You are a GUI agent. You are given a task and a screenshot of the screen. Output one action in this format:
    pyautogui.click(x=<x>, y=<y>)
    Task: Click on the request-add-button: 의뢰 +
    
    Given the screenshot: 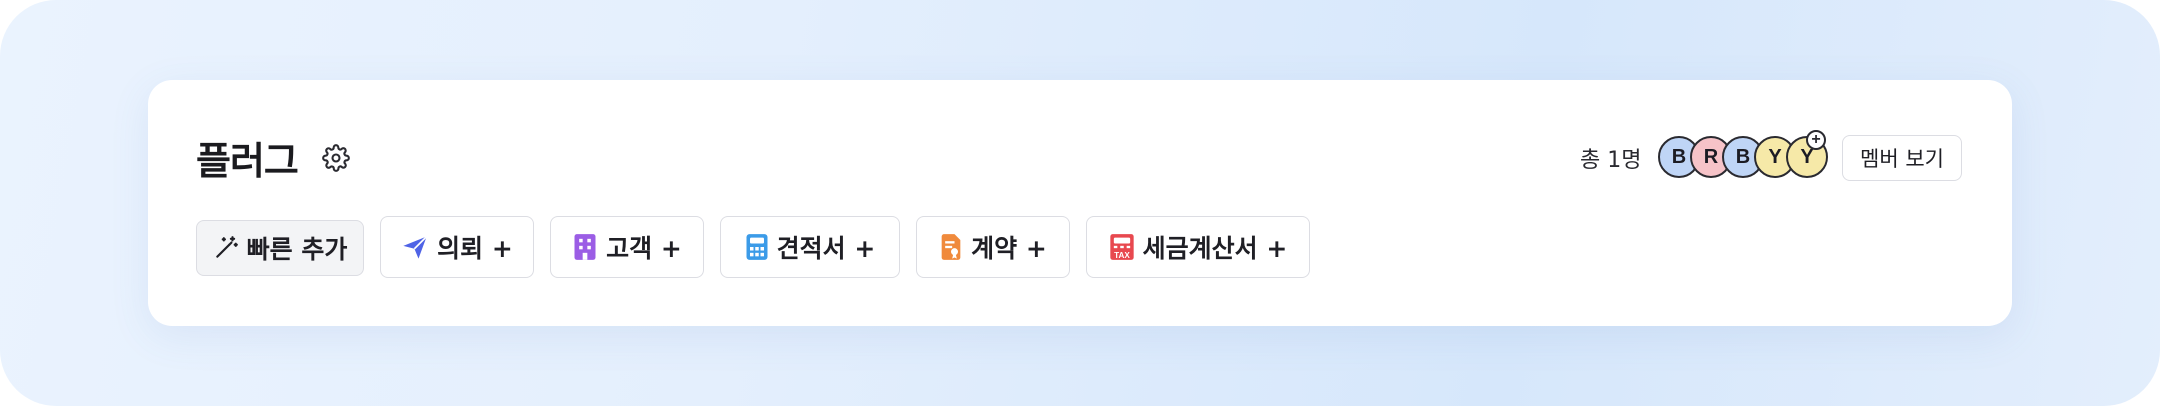 What is the action you would take?
    pyautogui.click(x=457, y=247)
    